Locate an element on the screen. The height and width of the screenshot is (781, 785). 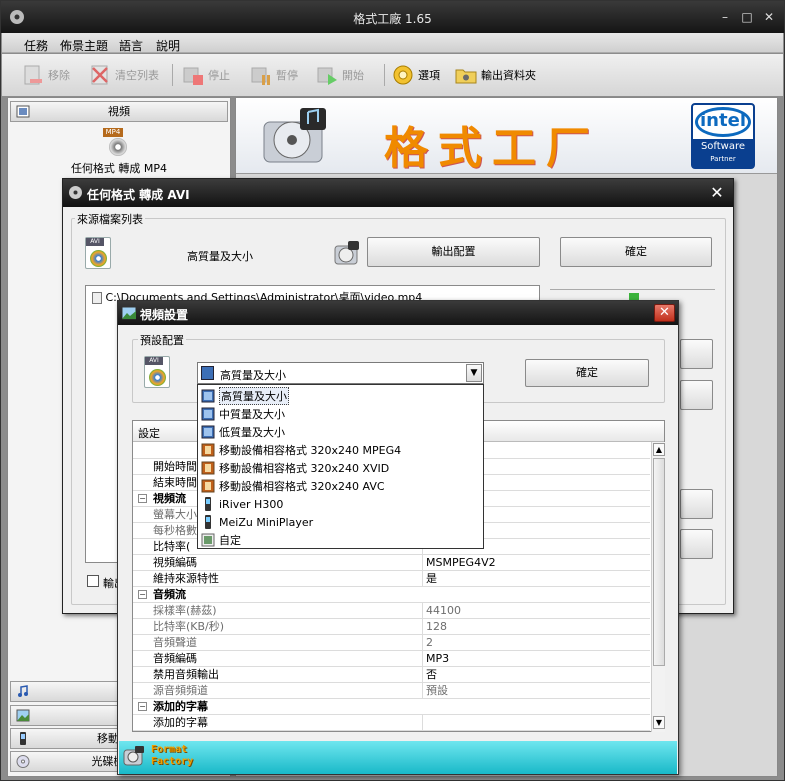
grid-property-row: 字幕字型 is located at coordinates (391, 731).